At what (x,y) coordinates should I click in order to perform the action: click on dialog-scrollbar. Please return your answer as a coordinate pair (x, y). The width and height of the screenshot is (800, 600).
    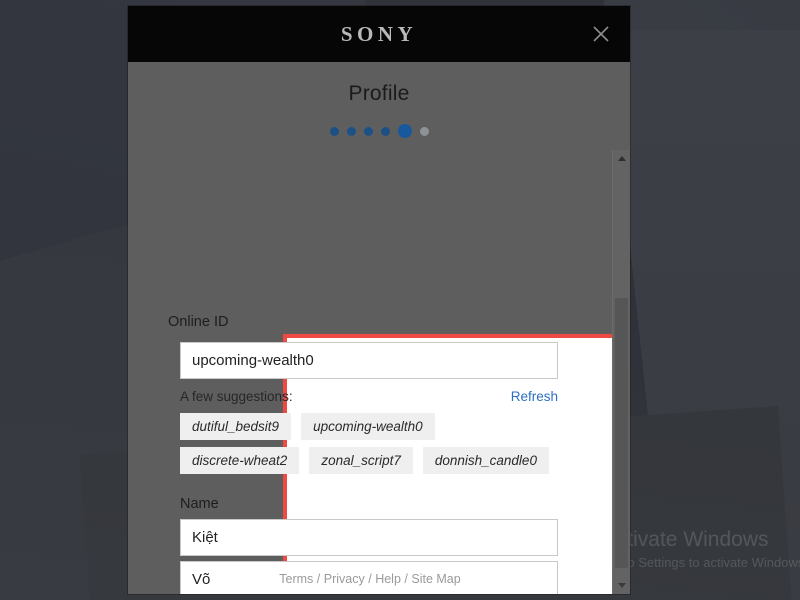
    Looking at the image, I should click on (621, 372).